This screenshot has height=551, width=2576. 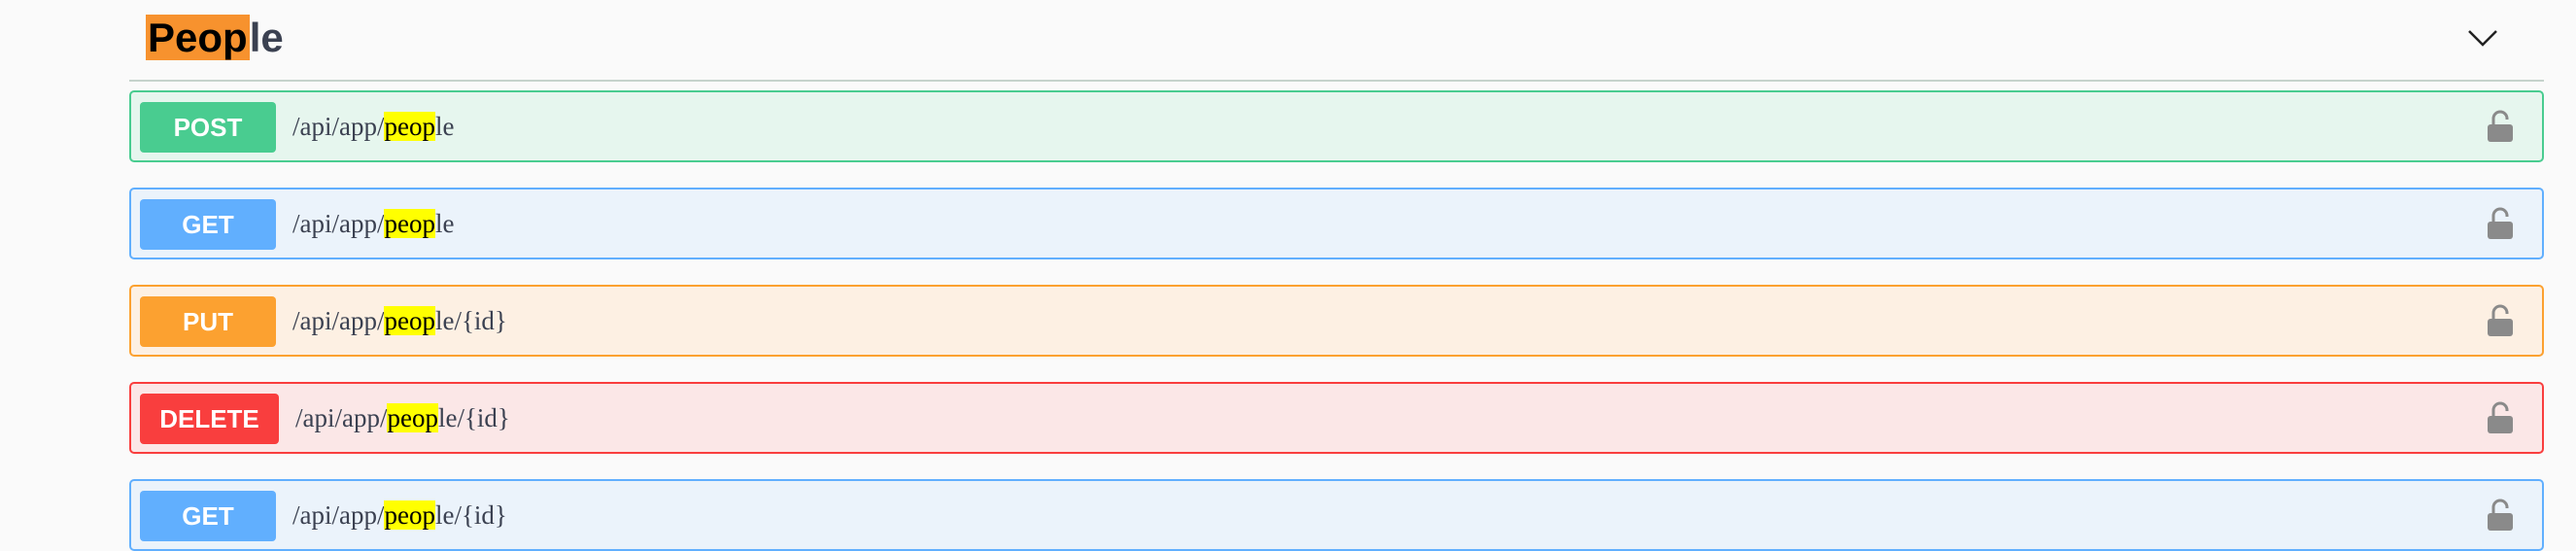 I want to click on tag-header: People, so click(x=1337, y=41).